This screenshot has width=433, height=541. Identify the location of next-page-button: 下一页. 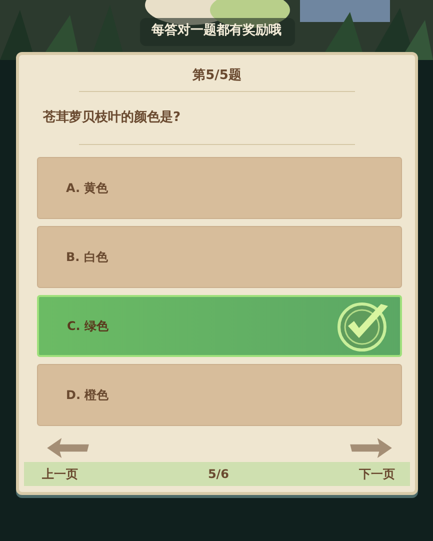
(377, 474).